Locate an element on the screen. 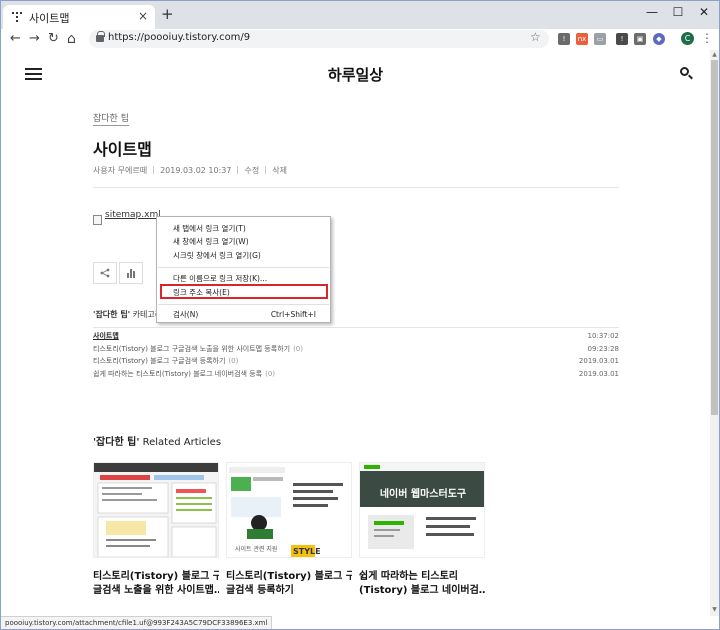 The width and height of the screenshot is (720, 630). address-bar: https://poooiuy.tistory.com/9 ☆ is located at coordinates (319, 39).